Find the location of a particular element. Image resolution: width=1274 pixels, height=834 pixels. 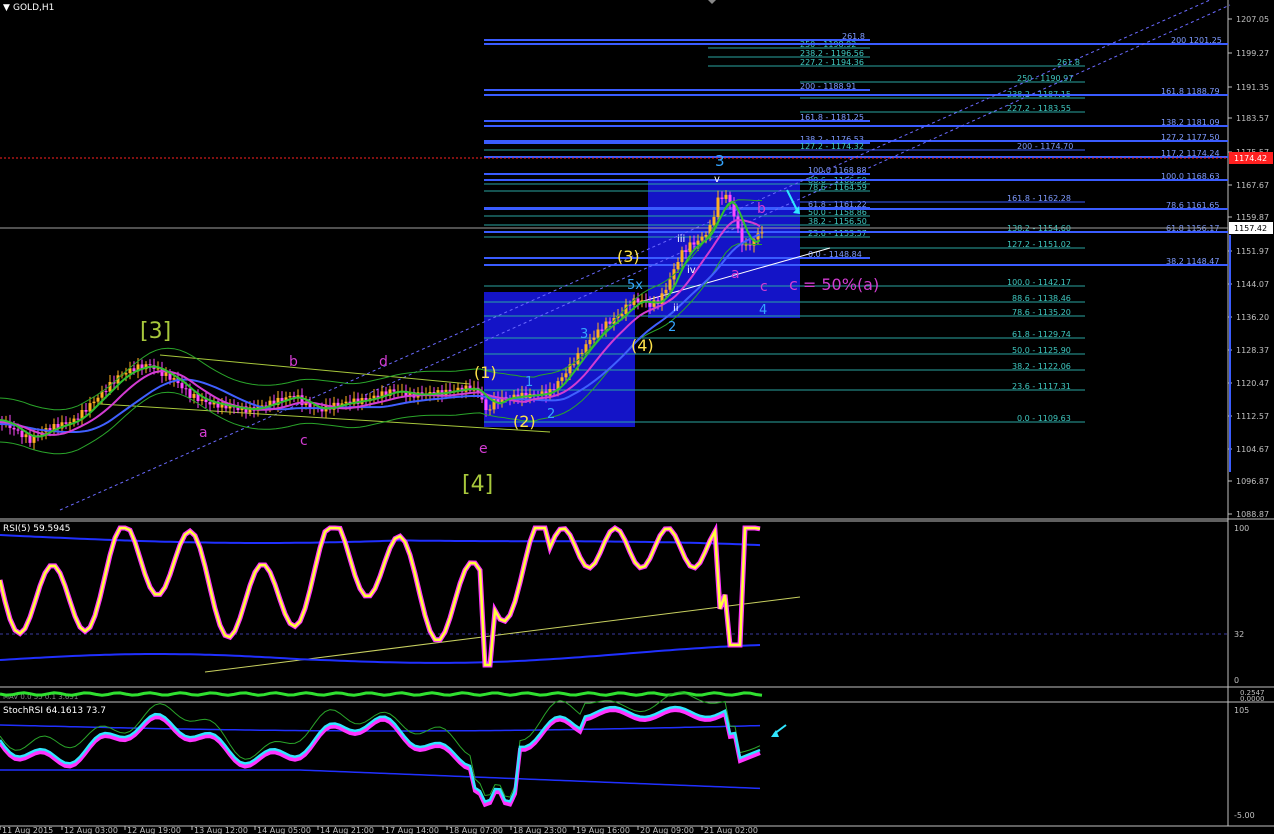

wave-label-2: 2 is located at coordinates (551, 414).